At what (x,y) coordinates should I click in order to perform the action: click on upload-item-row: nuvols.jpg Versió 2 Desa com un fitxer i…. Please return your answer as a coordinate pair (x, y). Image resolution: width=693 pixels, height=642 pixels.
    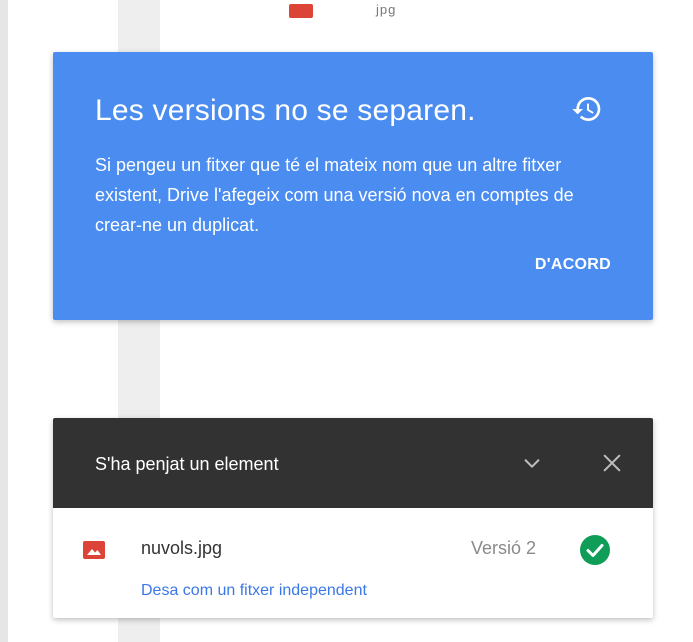
    Looking at the image, I should click on (353, 563).